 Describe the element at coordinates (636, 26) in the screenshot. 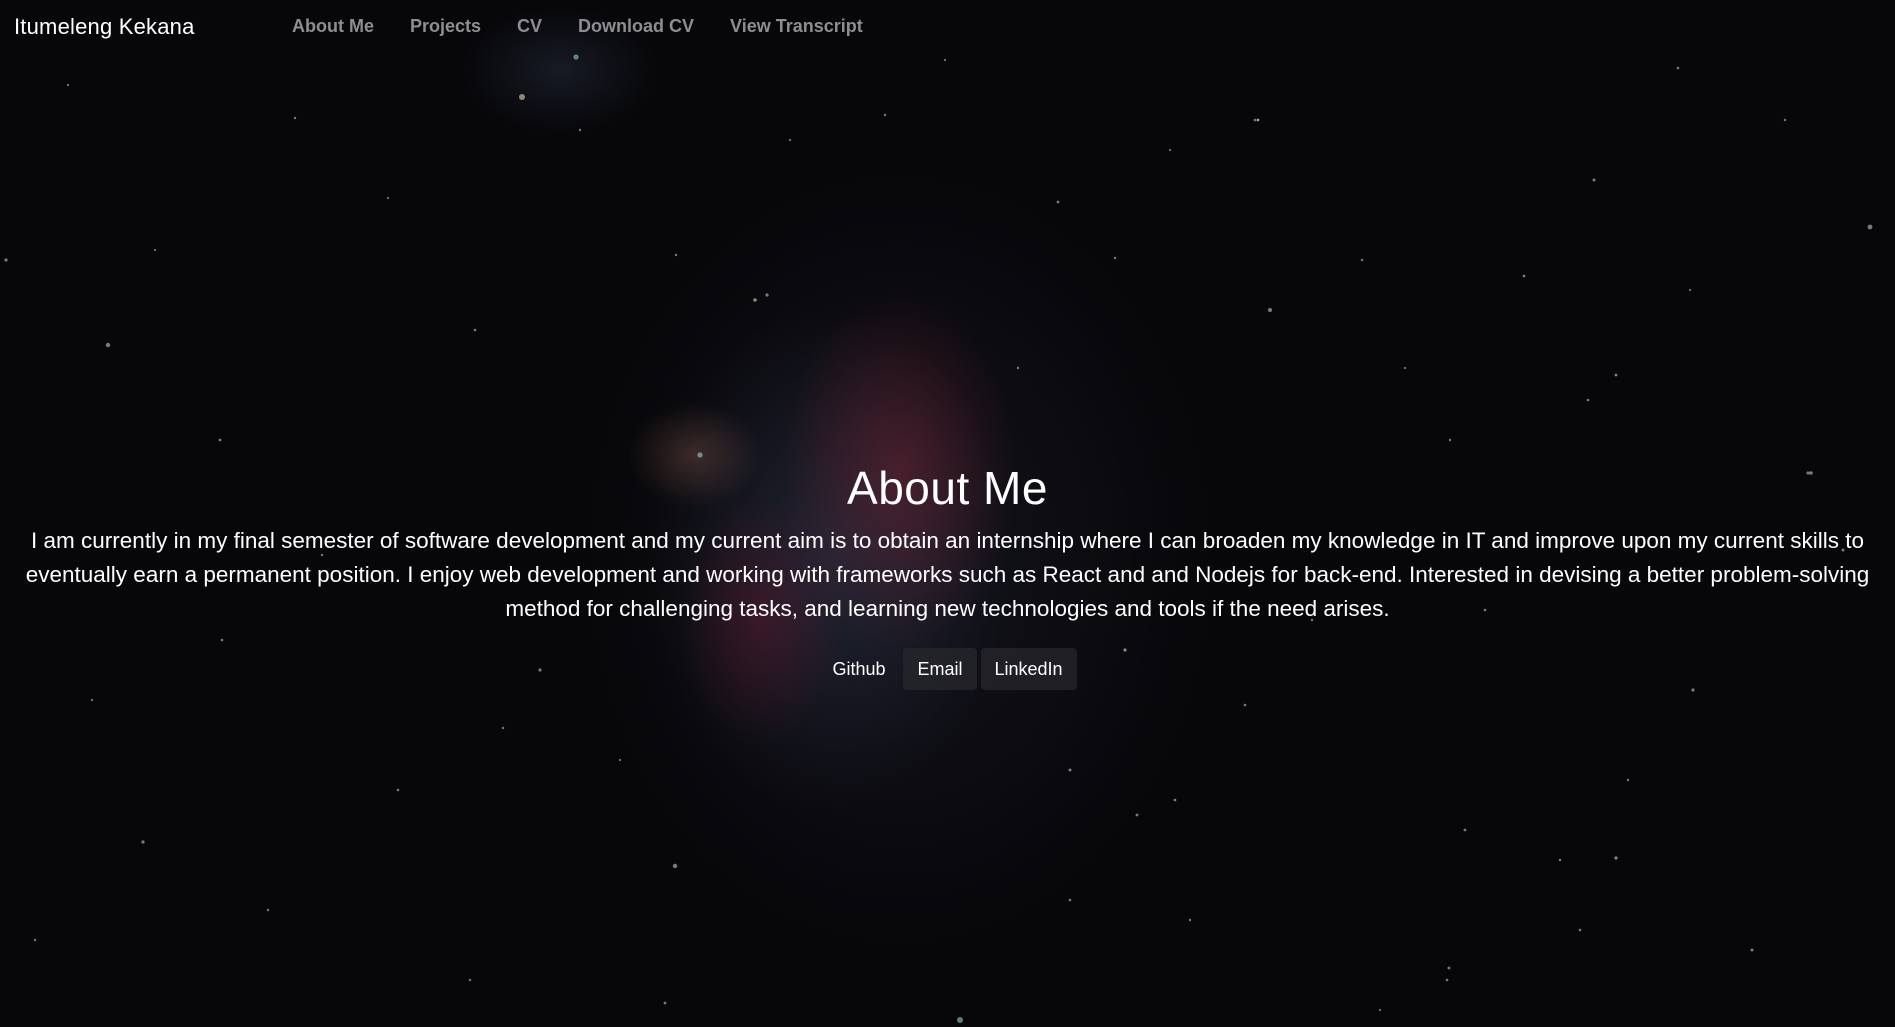

I see `nav-link-download-cv: Download CV` at that location.